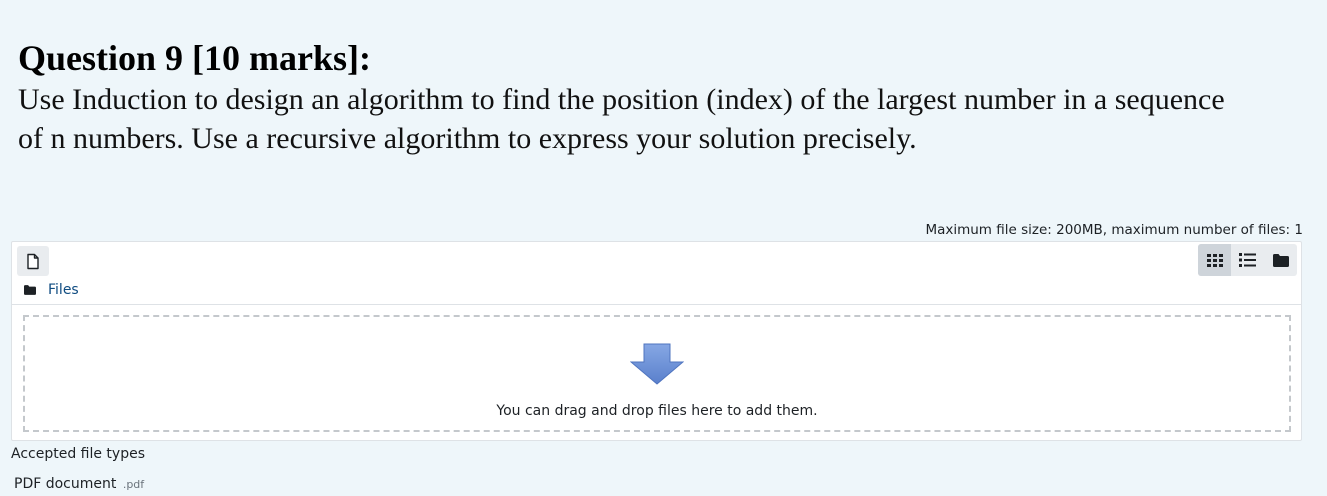 The height and width of the screenshot is (496, 1327). I want to click on list-view-icon, so click(1247, 260).